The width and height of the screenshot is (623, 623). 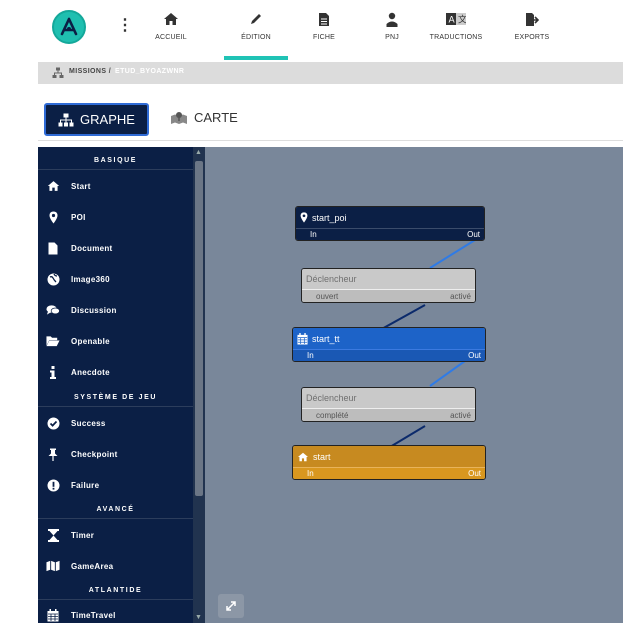 What do you see at coordinates (81, 186) in the screenshot?
I see `palette-item-label: Start` at bounding box center [81, 186].